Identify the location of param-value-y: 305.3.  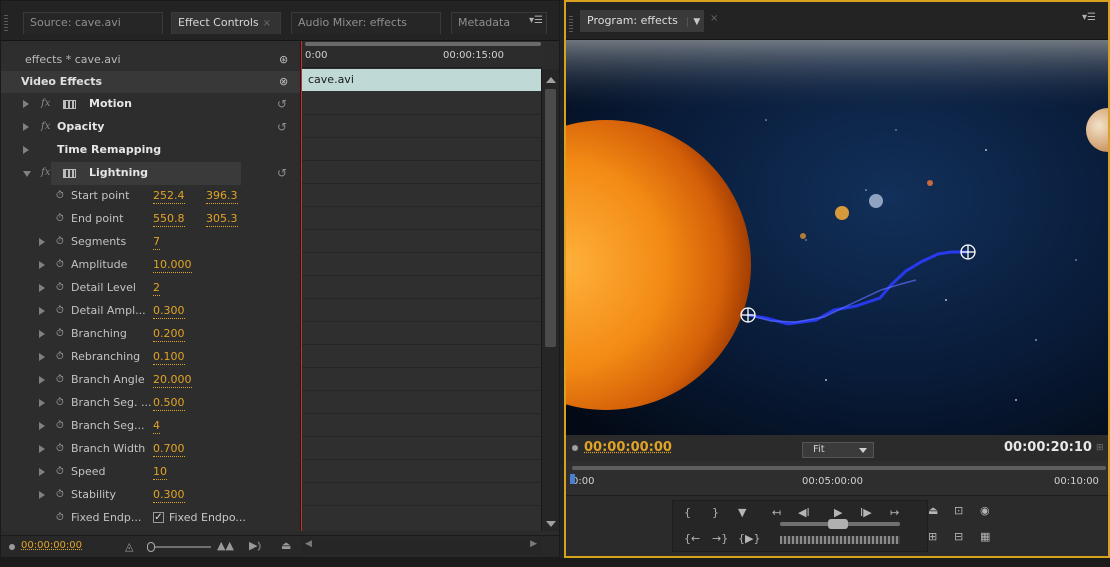
(222, 219).